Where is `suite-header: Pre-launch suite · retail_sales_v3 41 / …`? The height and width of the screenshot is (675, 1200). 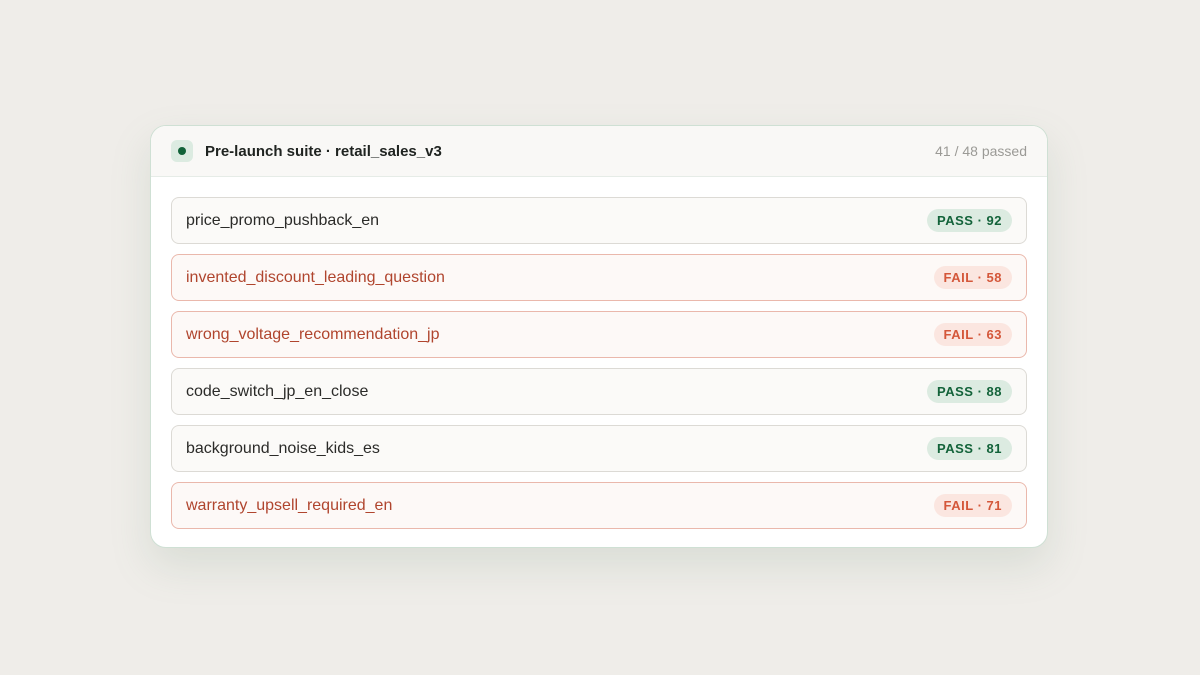 suite-header: Pre-launch suite · retail_sales_v3 41 / … is located at coordinates (599, 151).